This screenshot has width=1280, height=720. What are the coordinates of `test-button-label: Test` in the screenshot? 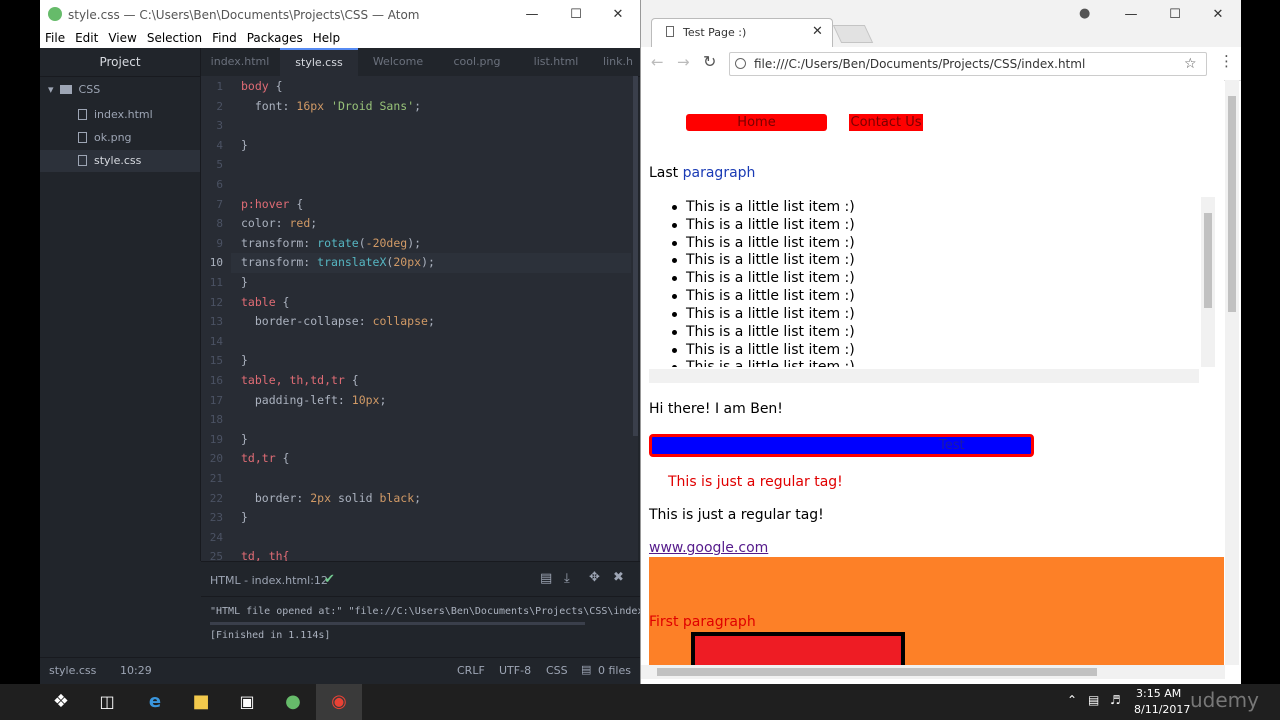 It's located at (952, 445).